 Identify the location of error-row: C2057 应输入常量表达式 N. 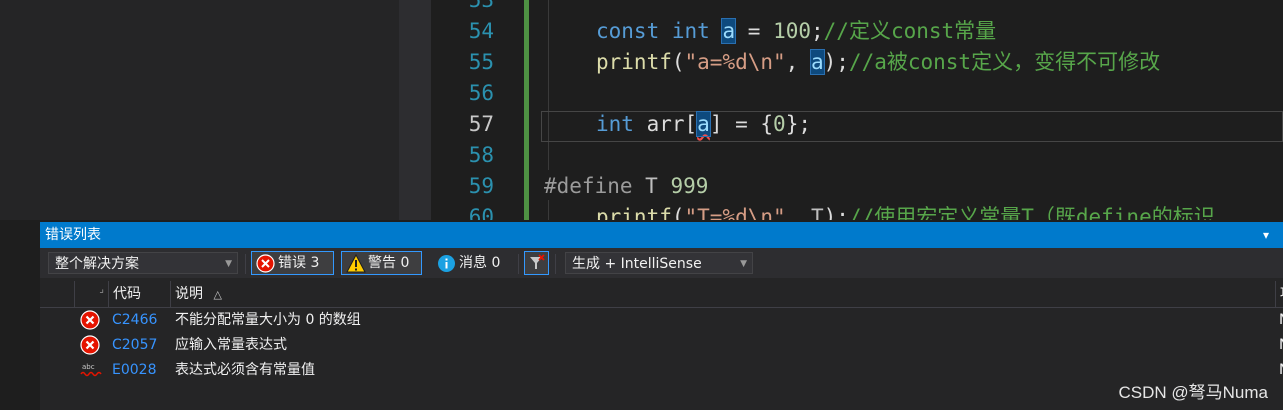
(661, 345).